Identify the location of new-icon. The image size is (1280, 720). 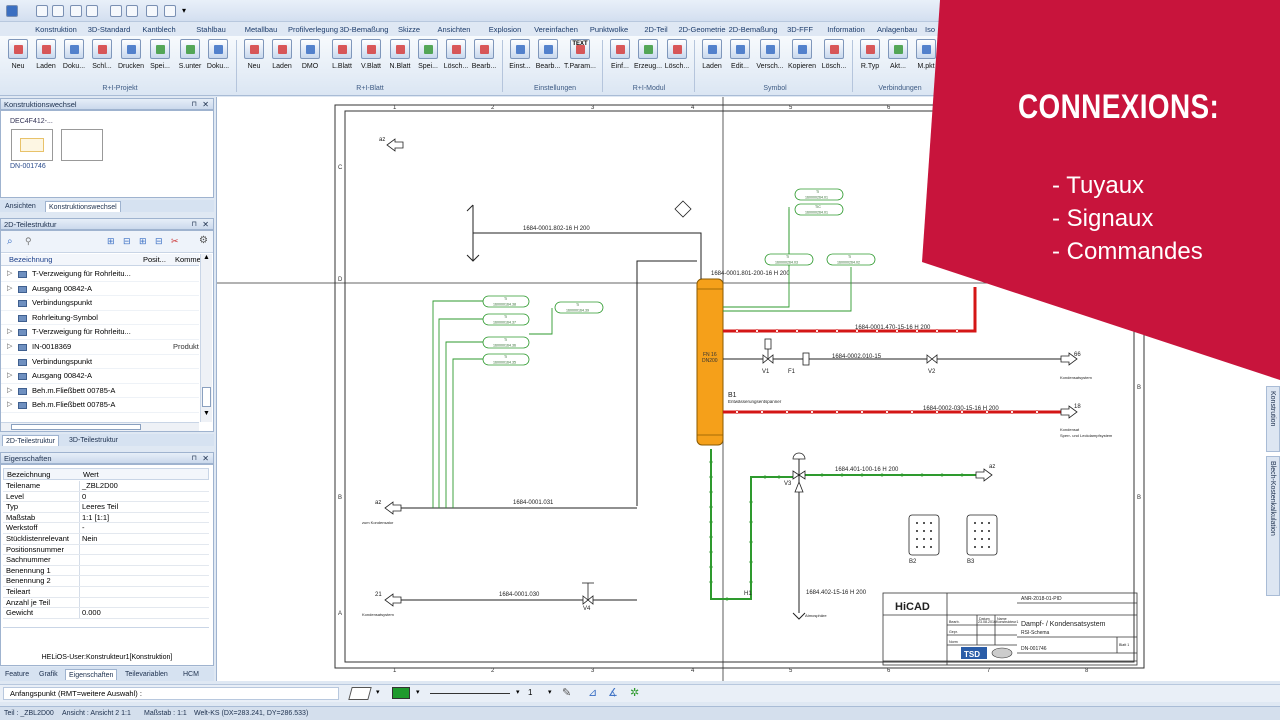
(42, 11).